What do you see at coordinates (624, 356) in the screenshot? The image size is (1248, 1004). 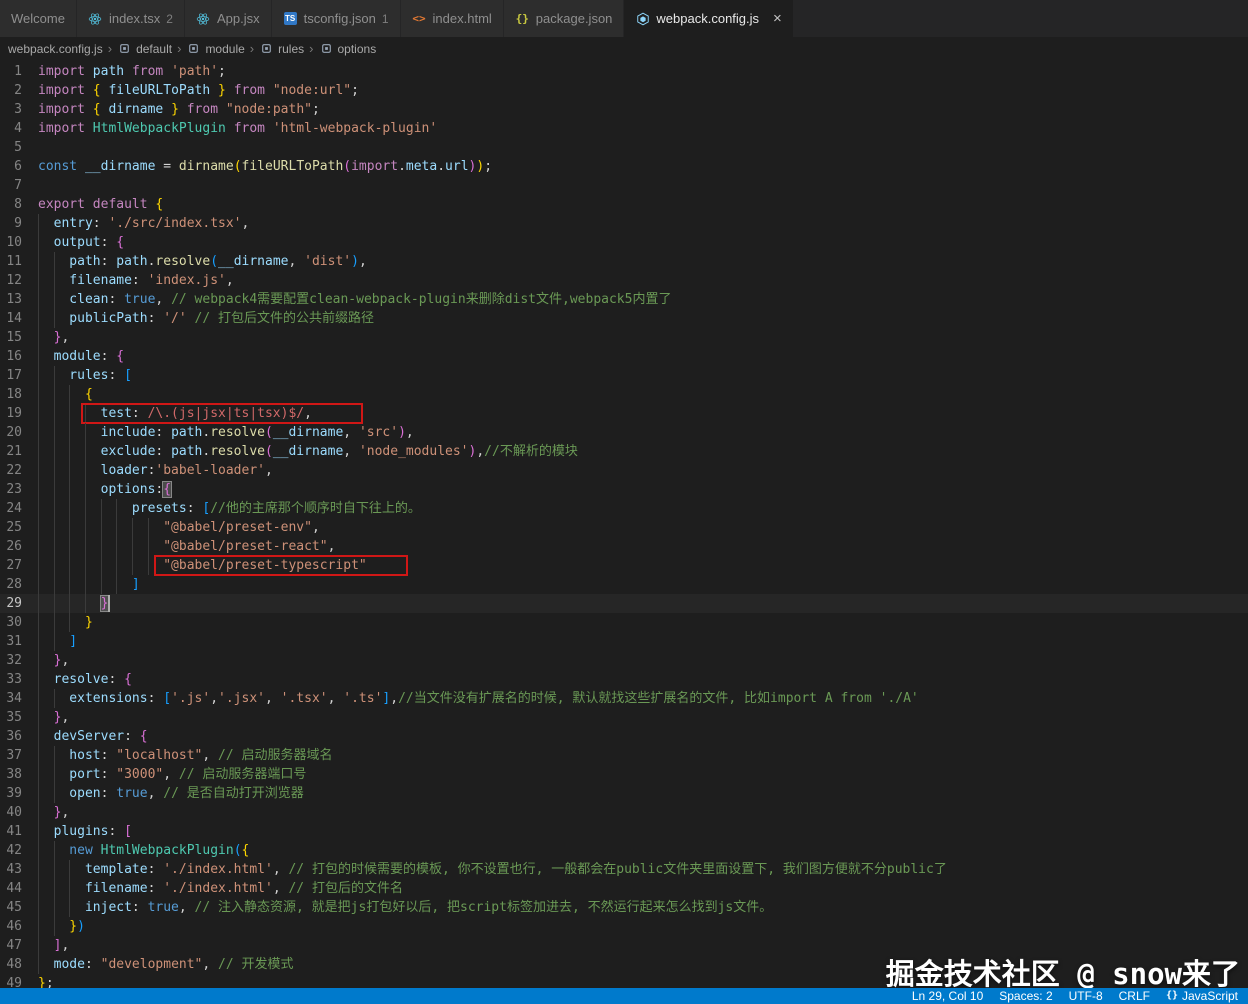 I see `code-line: 16 module: {` at bounding box center [624, 356].